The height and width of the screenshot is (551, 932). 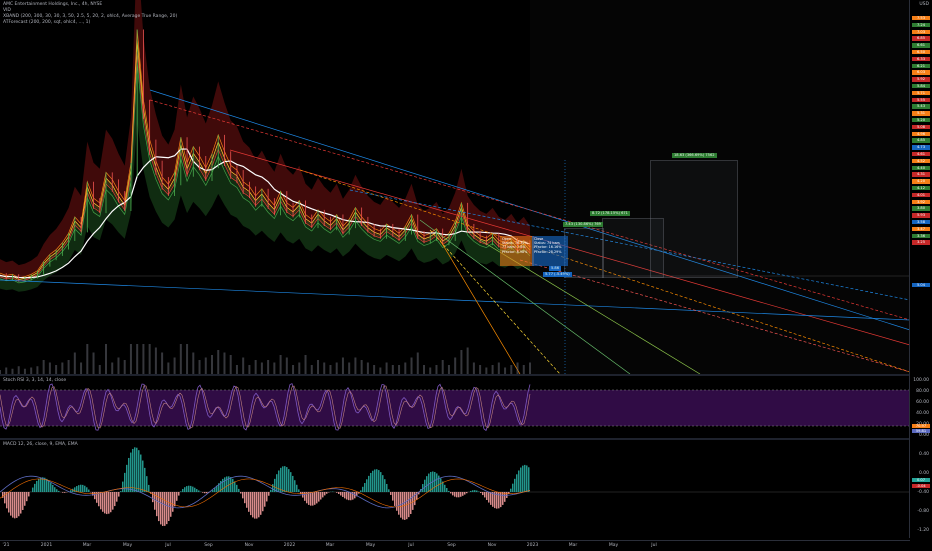 I want to click on rsi-tick-label: 40.00, so click(x=922, y=413).